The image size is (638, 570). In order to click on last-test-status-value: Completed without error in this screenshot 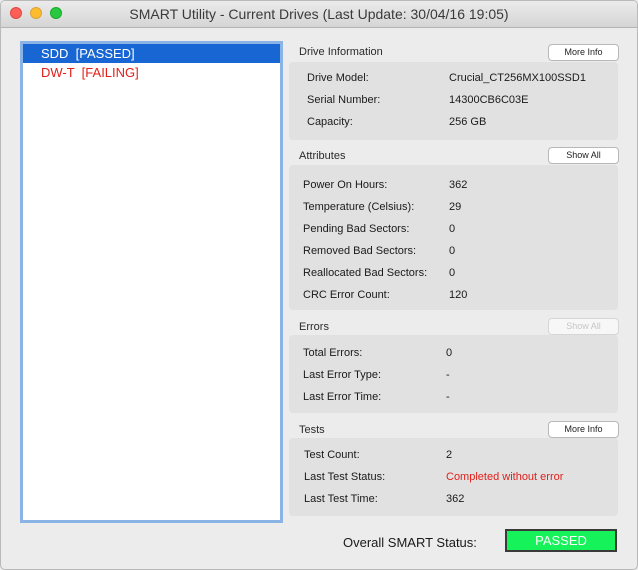, I will do `click(505, 477)`.